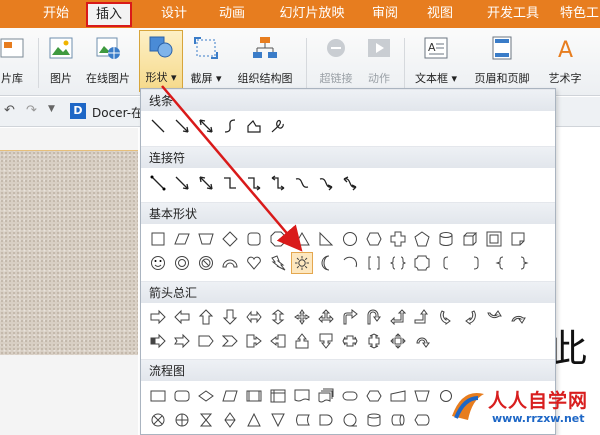 The width and height of the screenshot is (600, 435). I want to click on flowchart-merge-shape, so click(278, 420).